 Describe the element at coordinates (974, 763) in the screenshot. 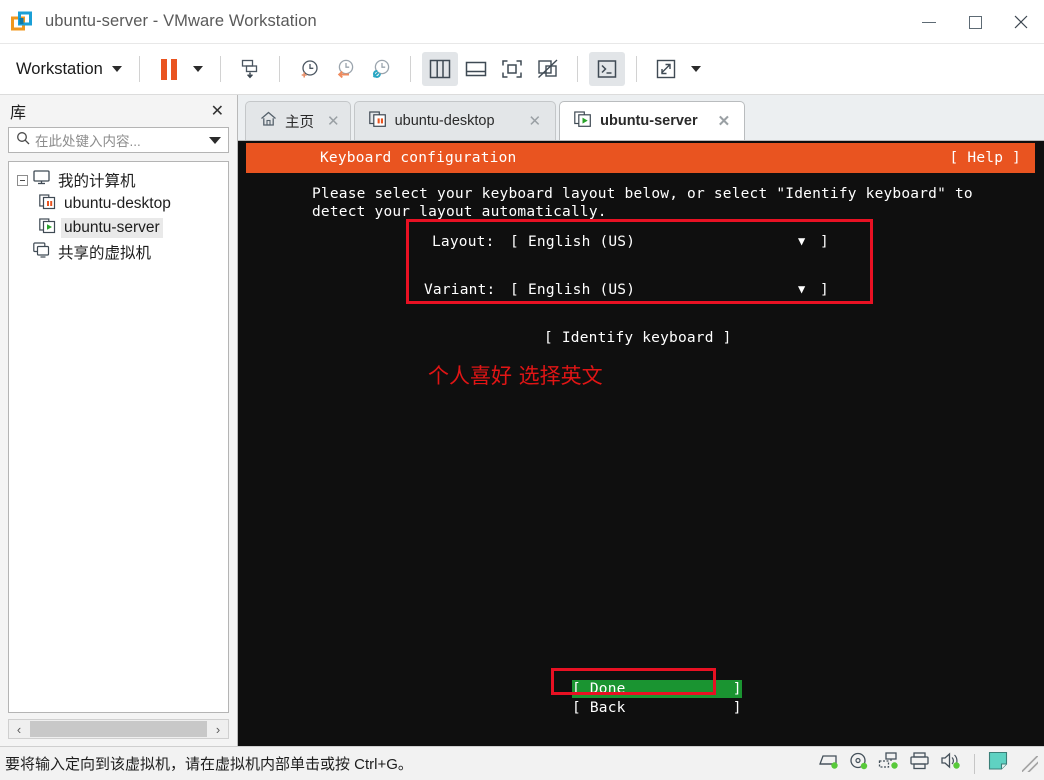

I see `status-divider` at that location.